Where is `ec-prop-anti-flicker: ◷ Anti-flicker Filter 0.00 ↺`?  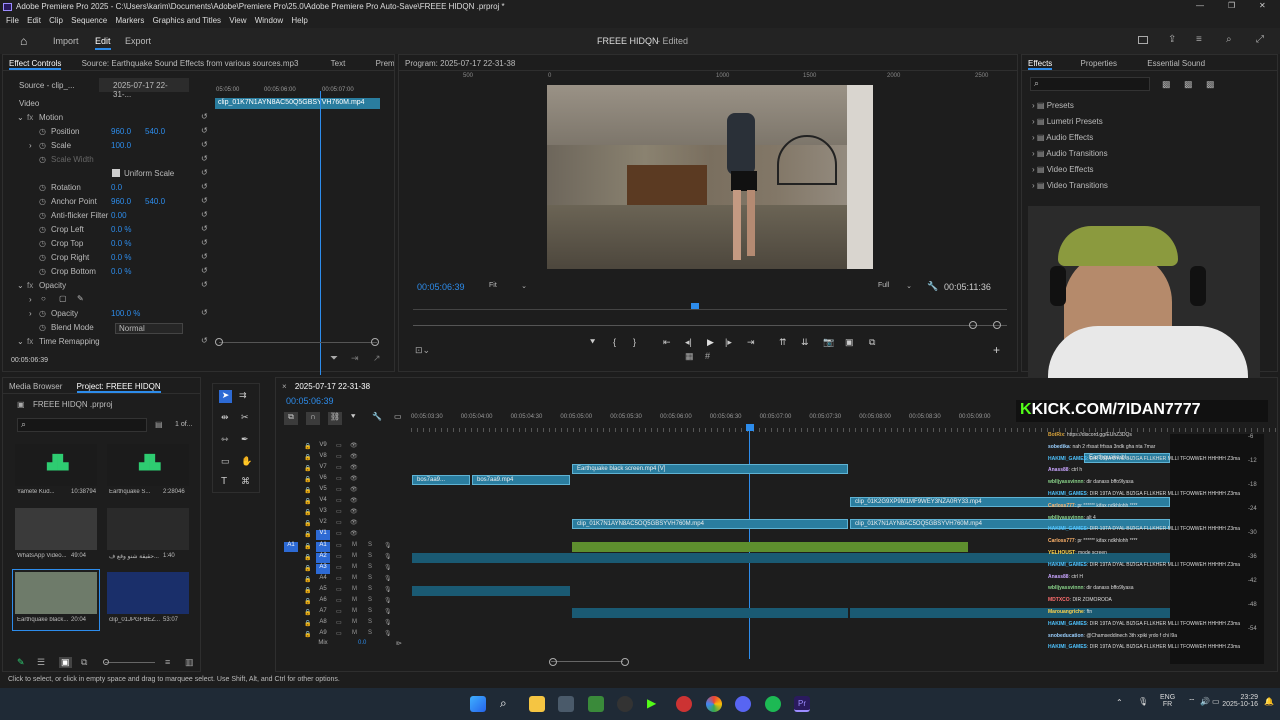 ec-prop-anti-flicker: ◷ Anti-flicker Filter 0.00 ↺ is located at coordinates (108, 216).